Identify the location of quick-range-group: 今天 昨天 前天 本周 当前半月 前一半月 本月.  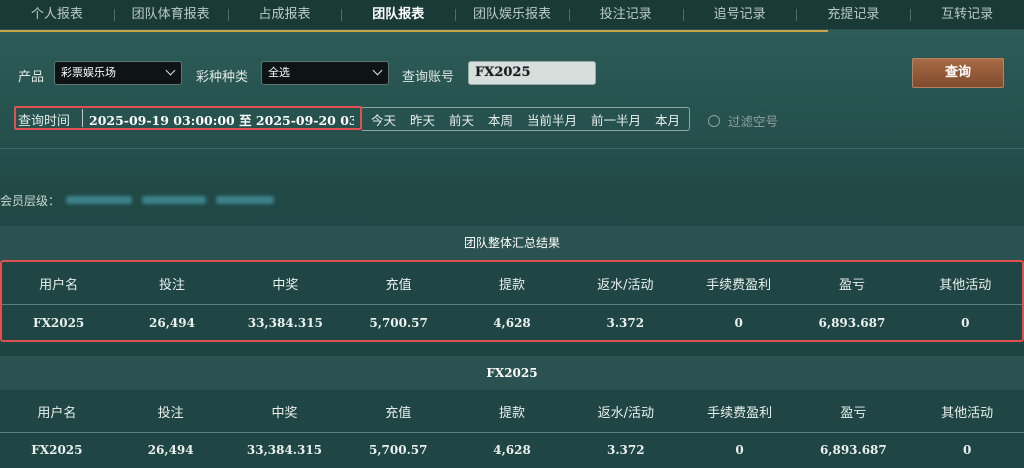
(526, 119).